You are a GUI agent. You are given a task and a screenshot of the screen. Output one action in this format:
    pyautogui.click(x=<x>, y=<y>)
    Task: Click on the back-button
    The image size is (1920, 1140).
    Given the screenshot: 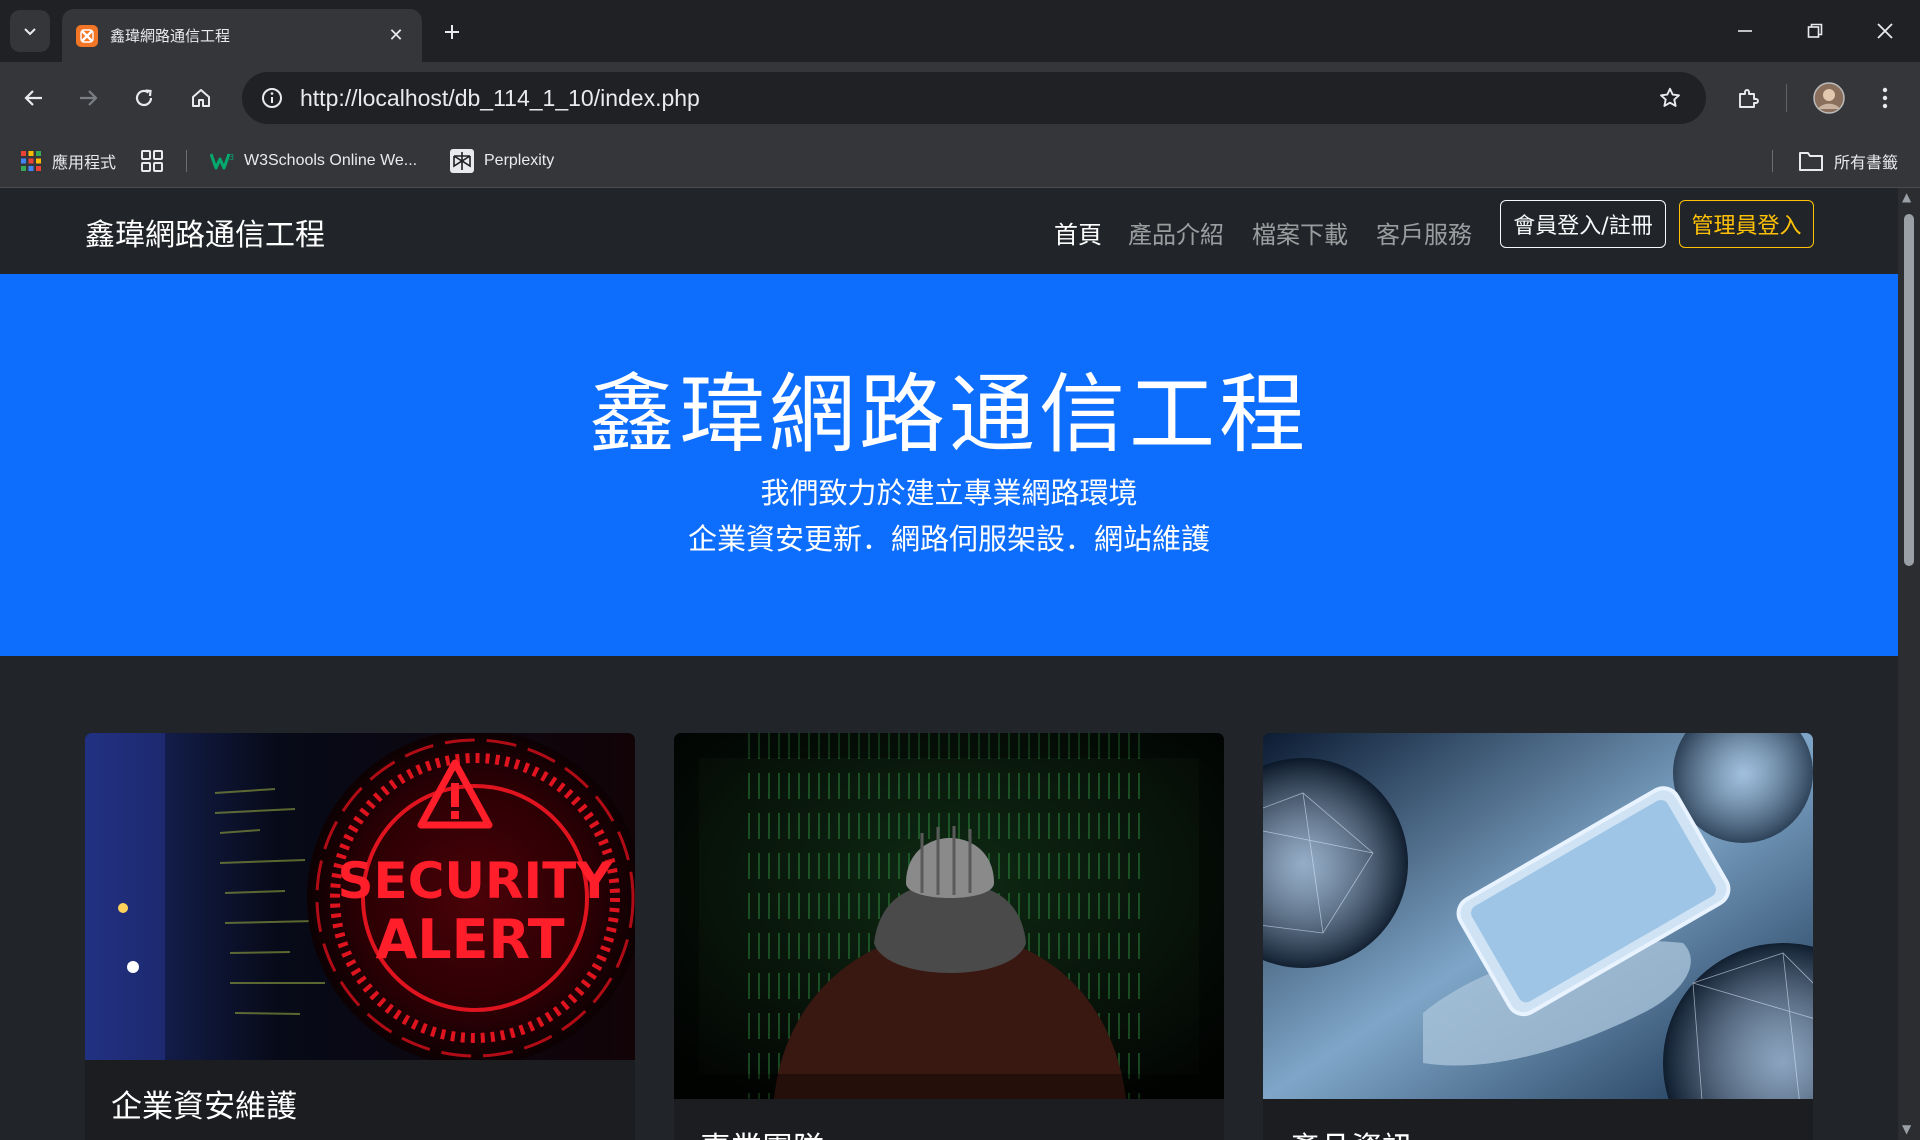 What is the action you would take?
    pyautogui.click(x=34, y=98)
    